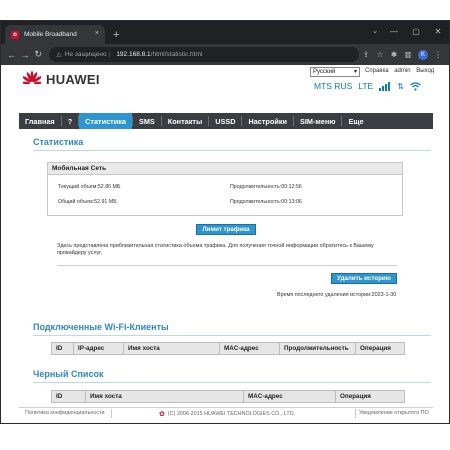 The width and height of the screenshot is (450, 450). I want to click on blacklist-table-header: ID Имя хоста MAC-адрес Операция, so click(228, 396).